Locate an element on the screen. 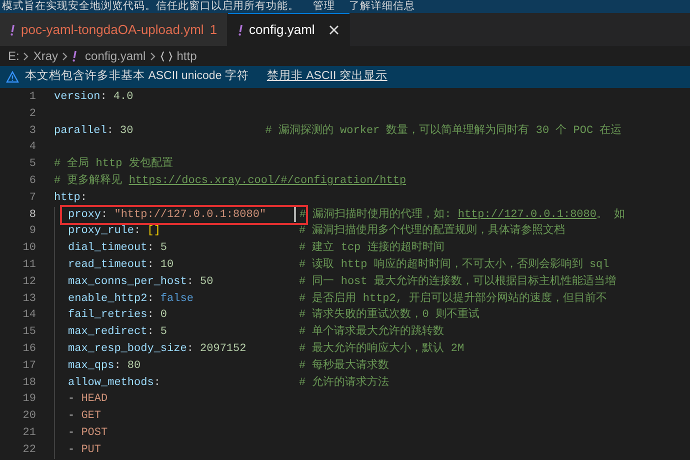  code-comment: # 请求失败的重试次数，0 则不重试 is located at coordinates (389, 315).